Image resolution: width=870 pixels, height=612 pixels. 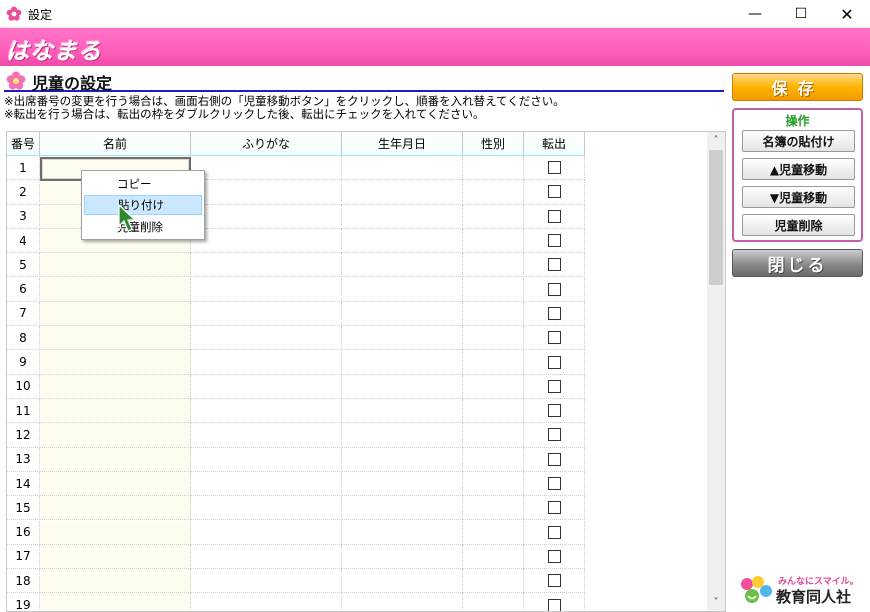 What do you see at coordinates (797, 263) in the screenshot?
I see `close-button: 閉じる` at bounding box center [797, 263].